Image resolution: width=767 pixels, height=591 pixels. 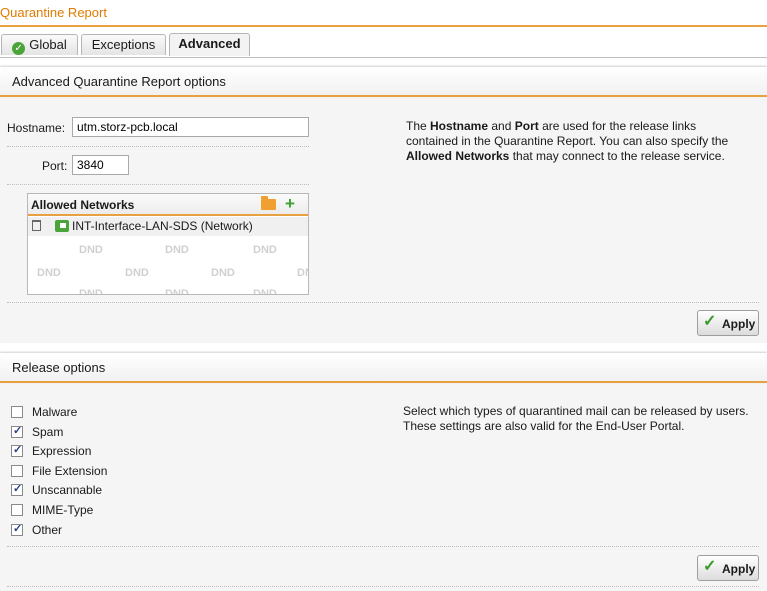 I want to click on page-title: Quarantine Report, so click(x=53, y=12).